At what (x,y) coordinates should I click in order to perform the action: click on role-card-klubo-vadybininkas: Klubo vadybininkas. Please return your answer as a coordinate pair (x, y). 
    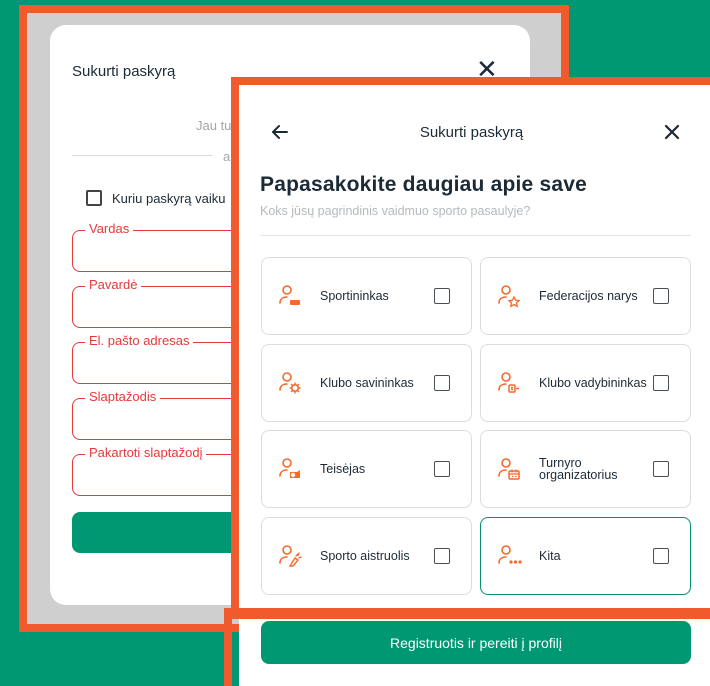
    Looking at the image, I should click on (585, 383).